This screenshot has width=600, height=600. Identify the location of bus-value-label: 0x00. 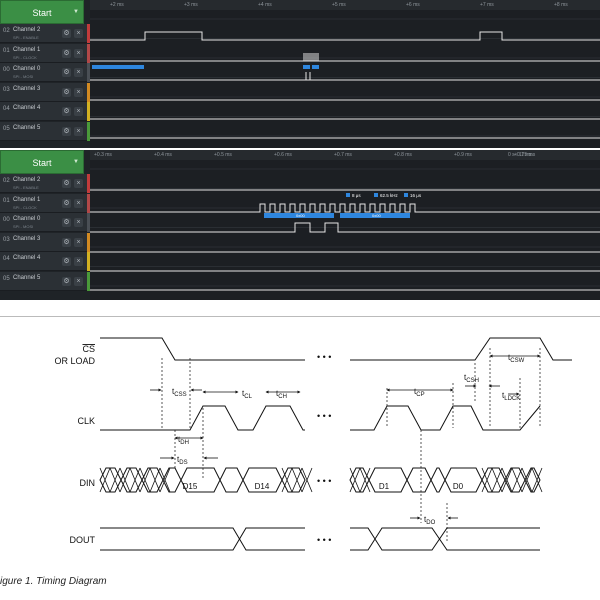
(300, 215).